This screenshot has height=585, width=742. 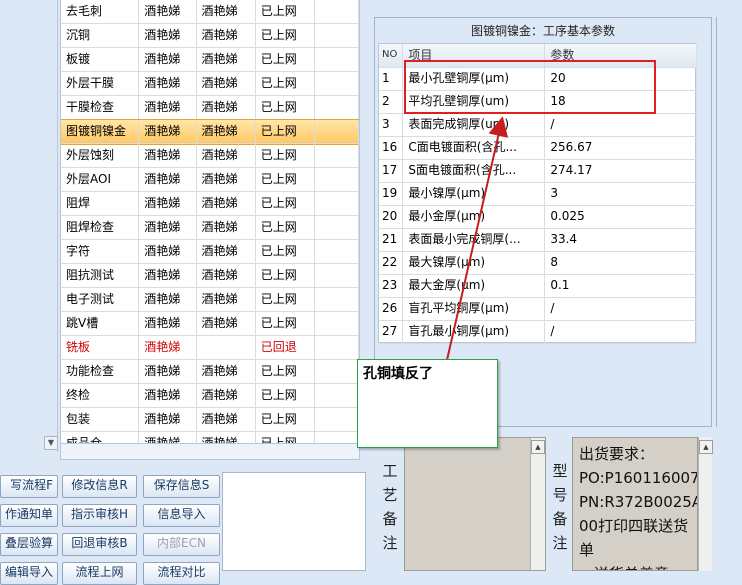 I want to click on model-label-char: 号, so click(x=560, y=495).